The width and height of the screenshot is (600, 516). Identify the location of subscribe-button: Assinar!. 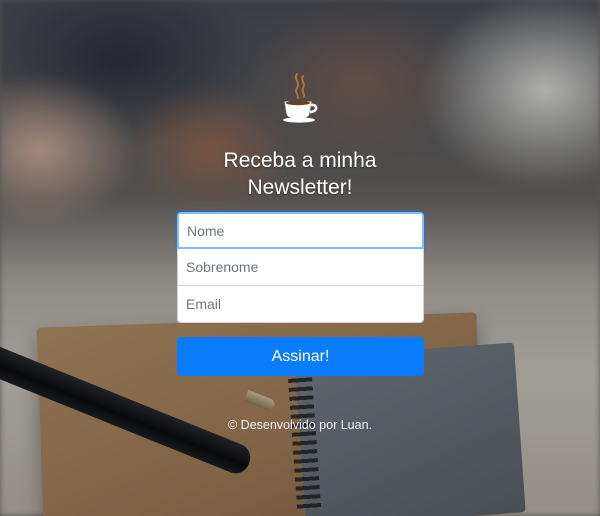
(300, 356).